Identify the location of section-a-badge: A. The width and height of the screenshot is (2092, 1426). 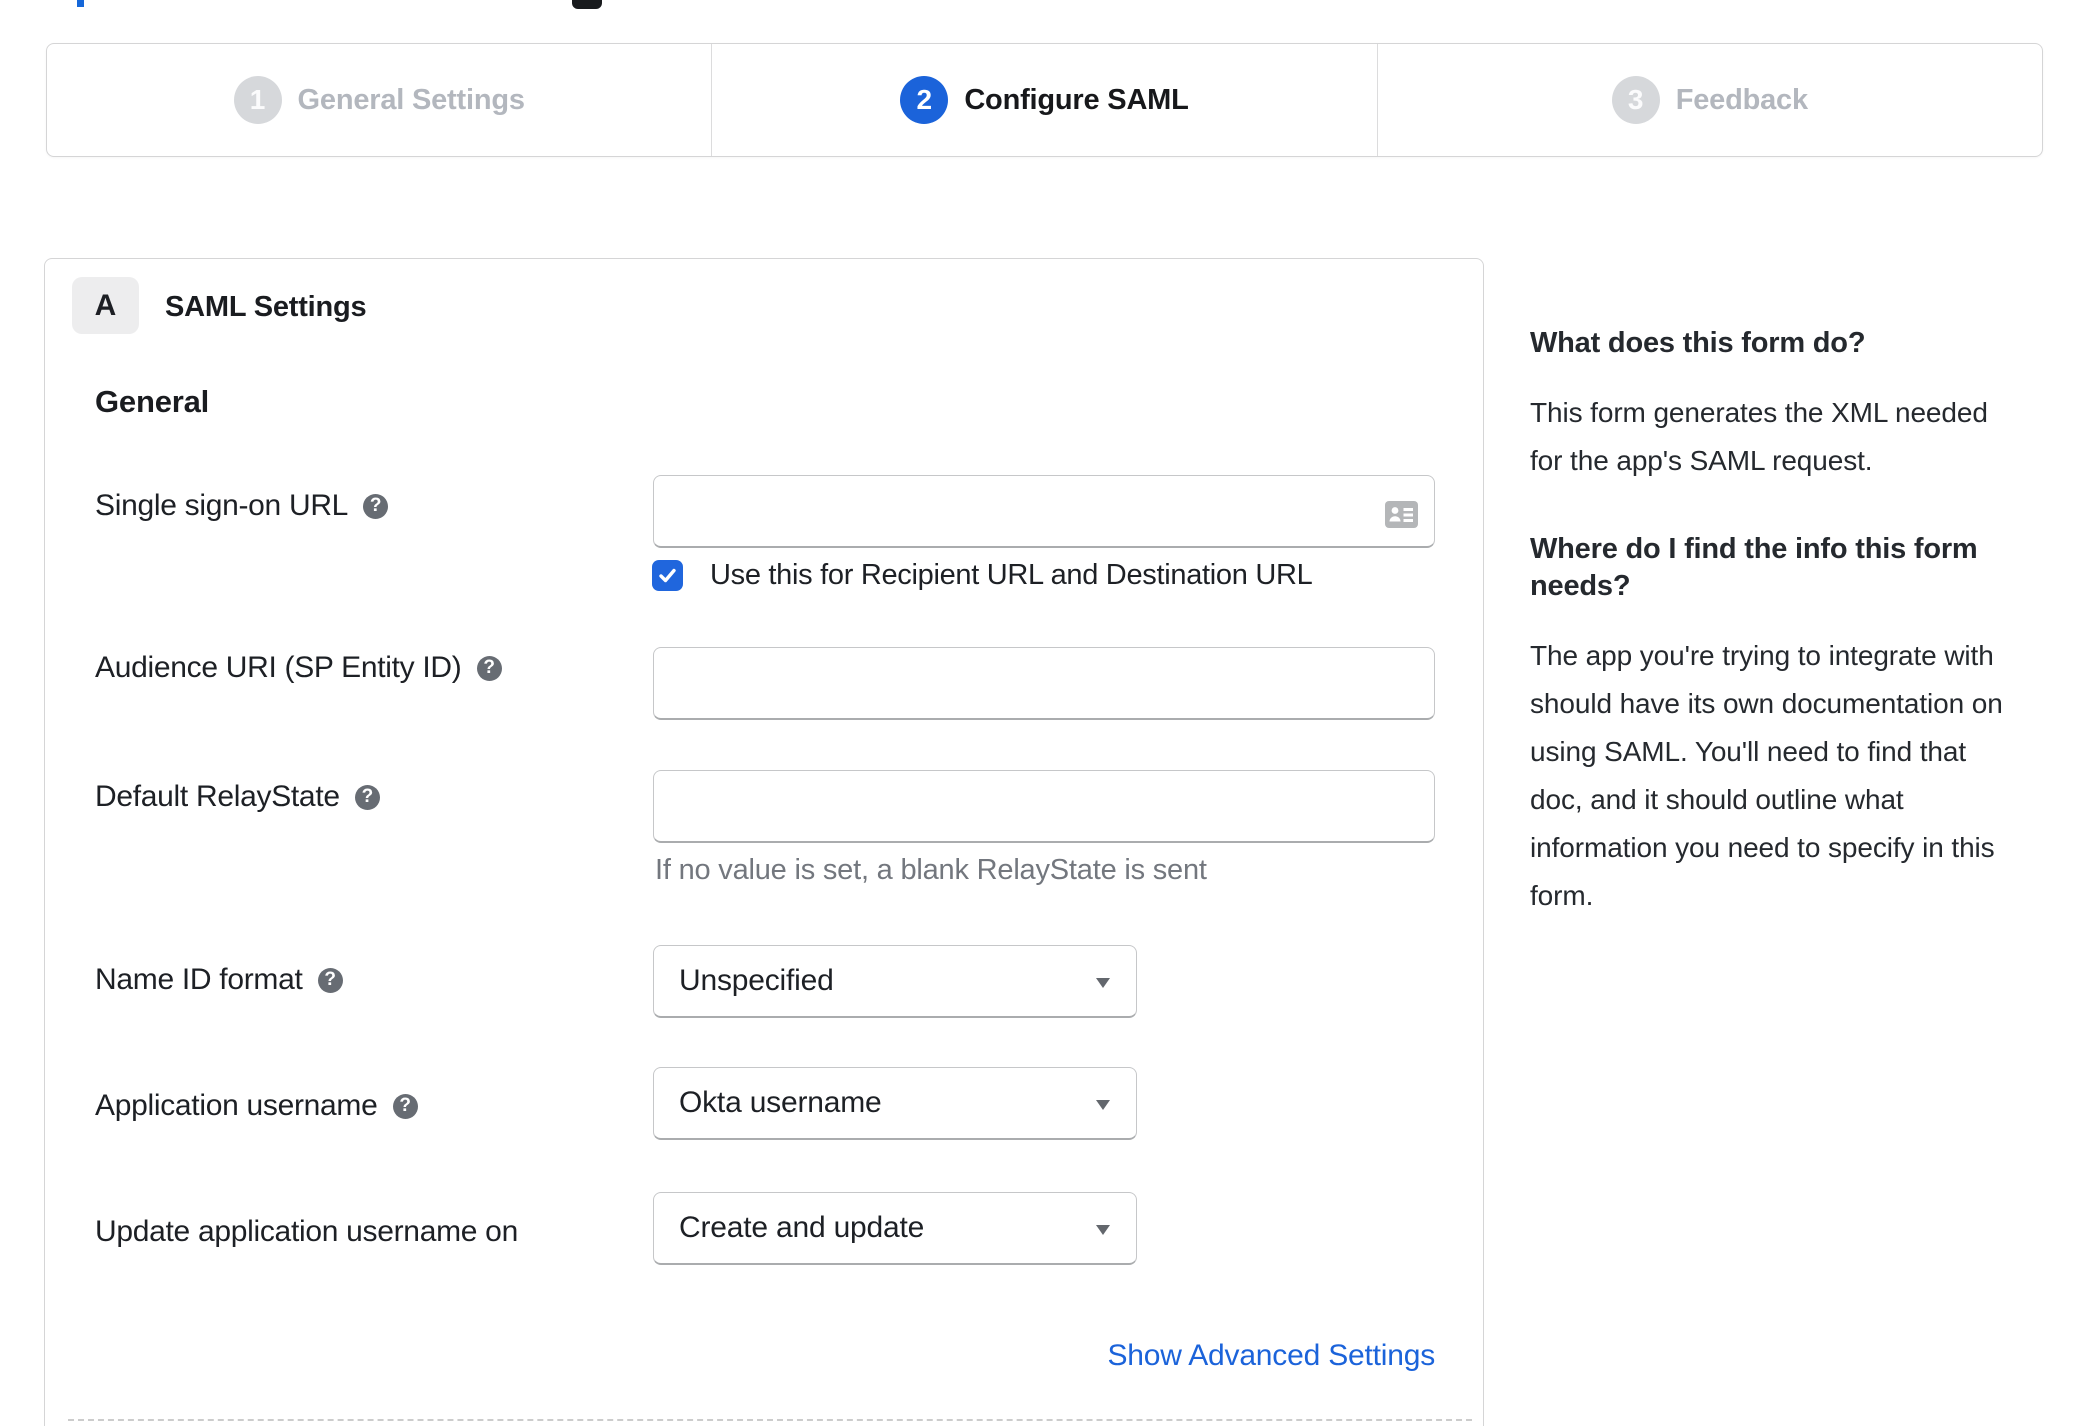
(105, 305).